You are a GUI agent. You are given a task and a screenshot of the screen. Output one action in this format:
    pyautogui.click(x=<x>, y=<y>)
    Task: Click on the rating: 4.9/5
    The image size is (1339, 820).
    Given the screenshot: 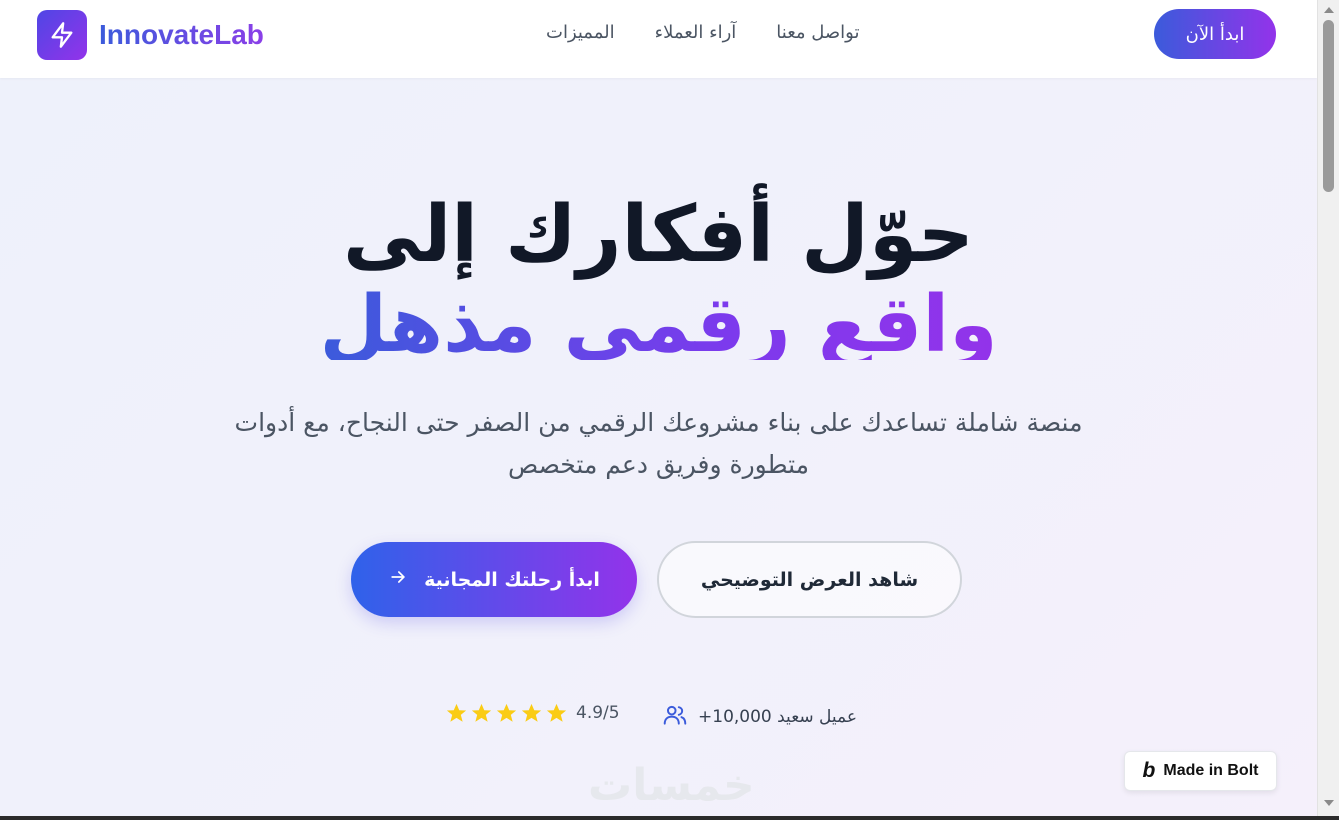 What is the action you would take?
    pyautogui.click(x=532, y=713)
    